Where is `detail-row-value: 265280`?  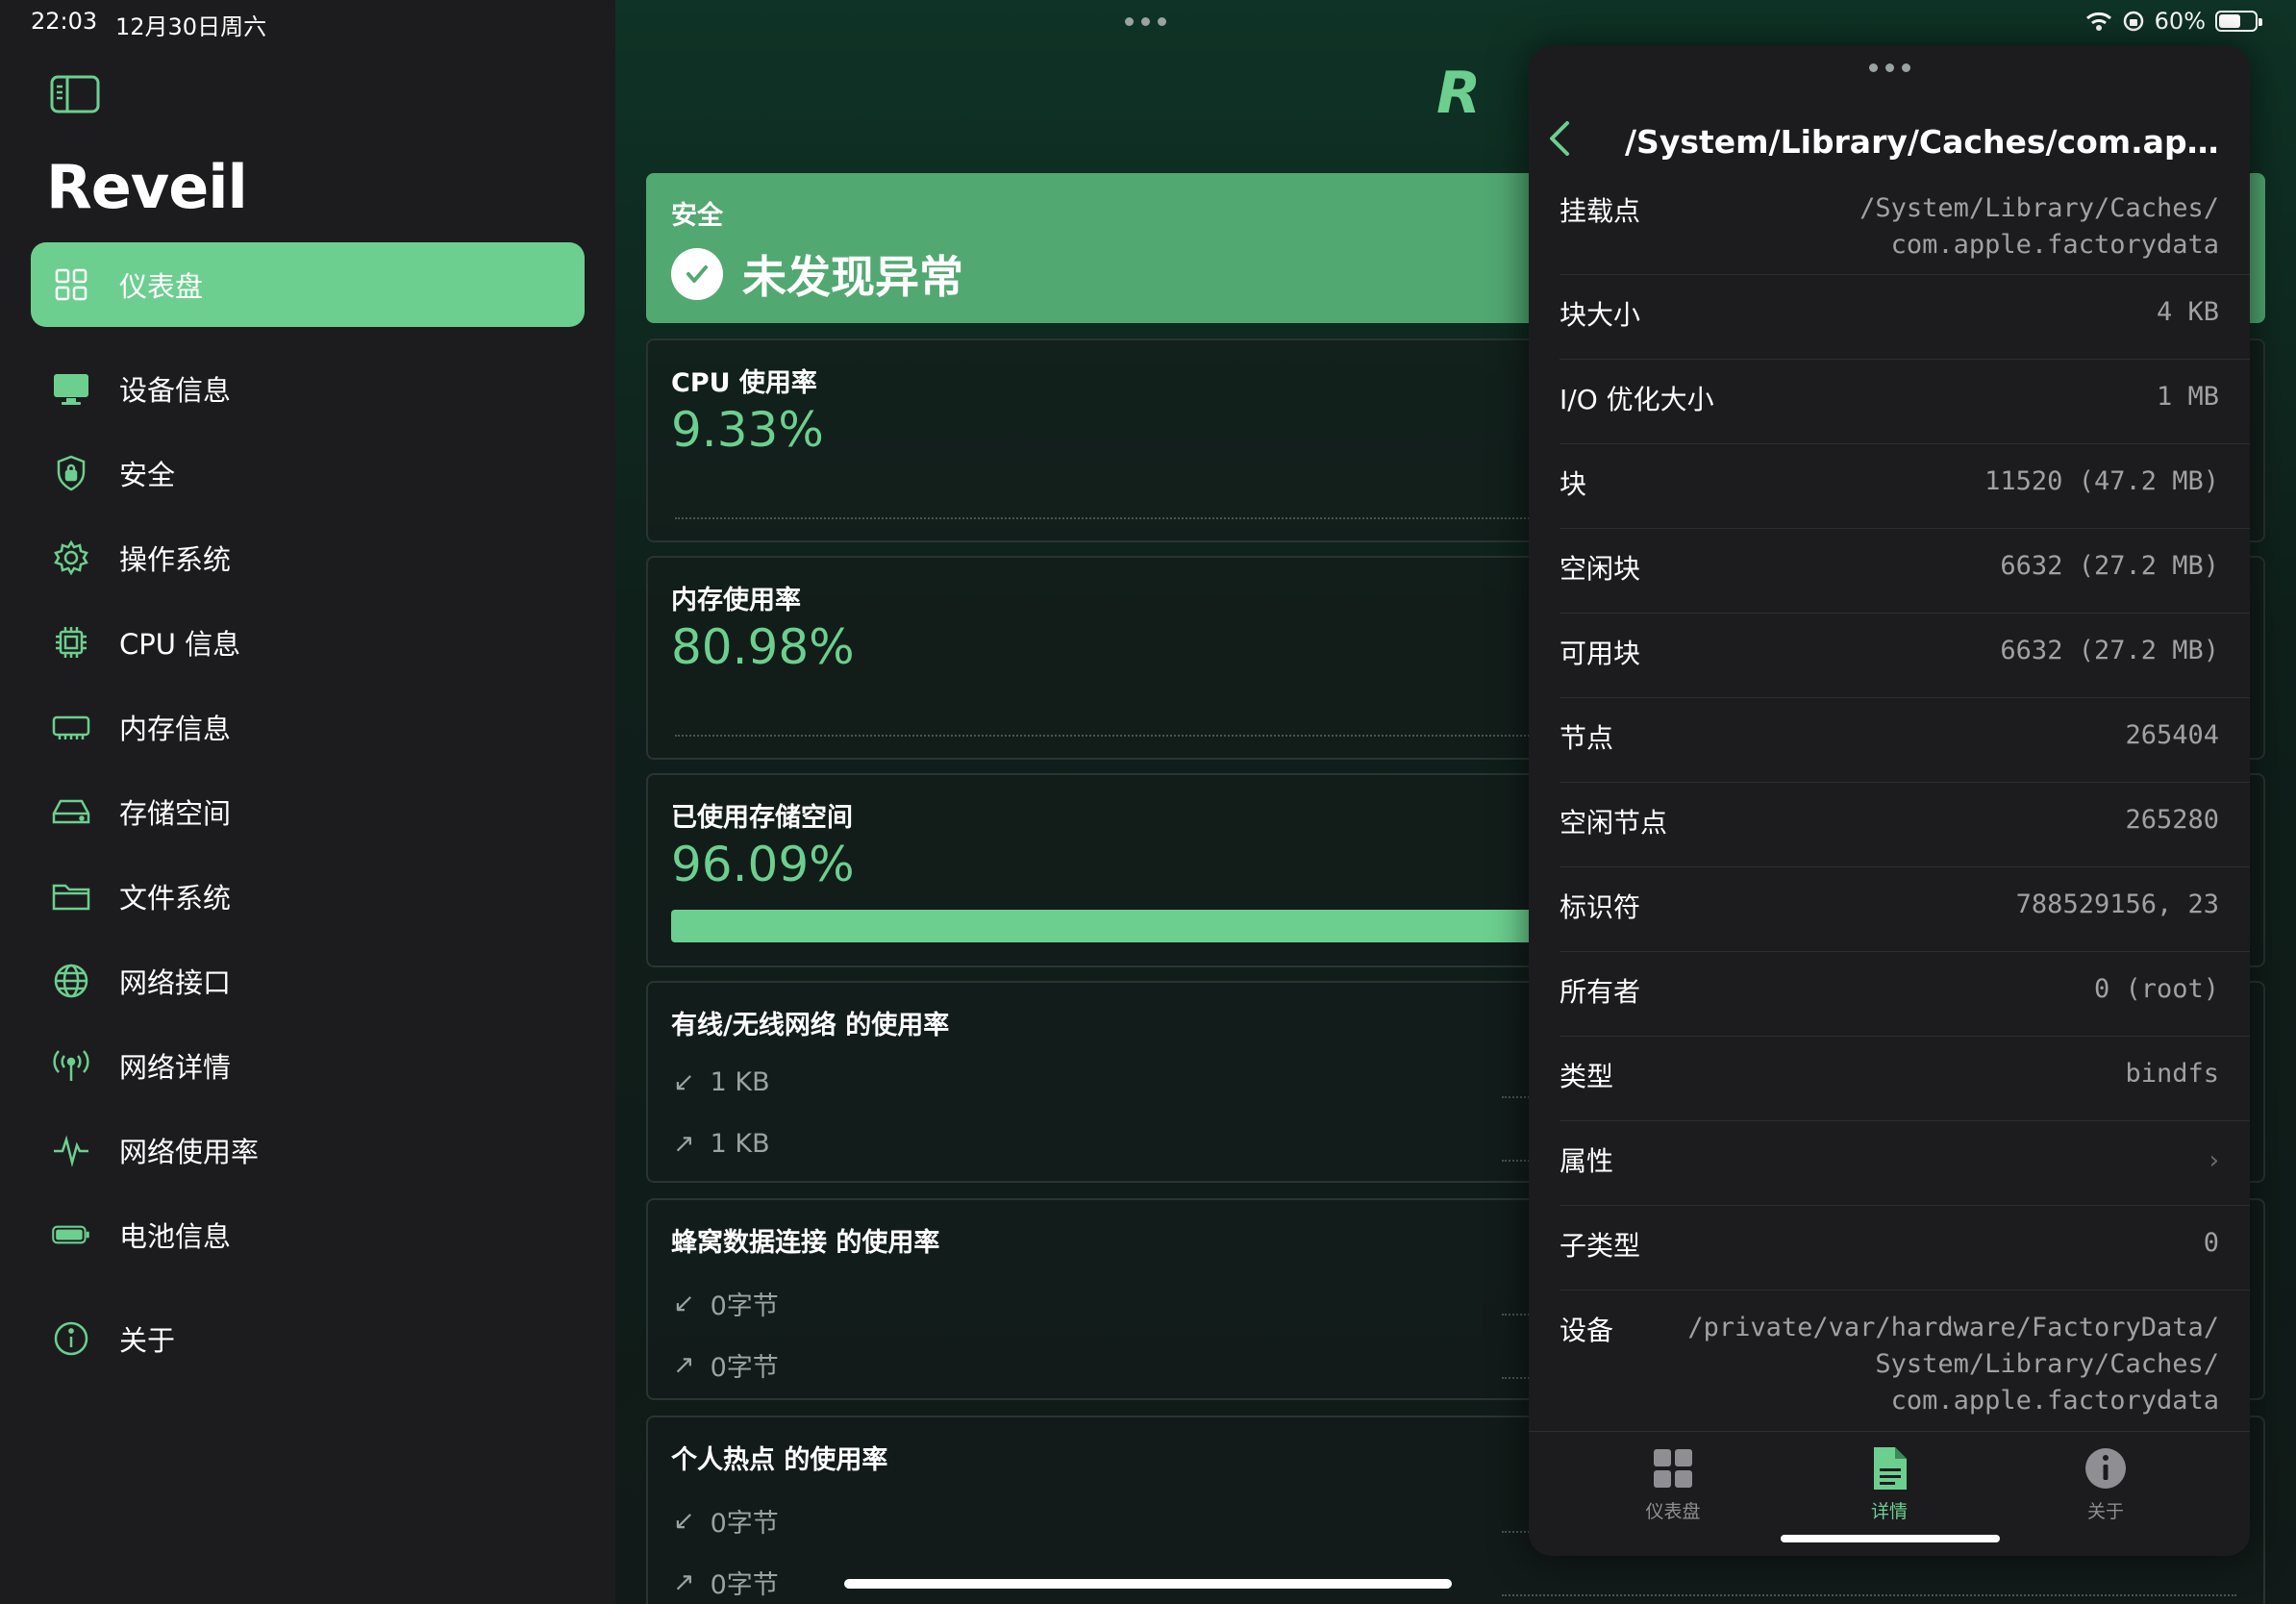 detail-row-value: 265280 is located at coordinates (2172, 820).